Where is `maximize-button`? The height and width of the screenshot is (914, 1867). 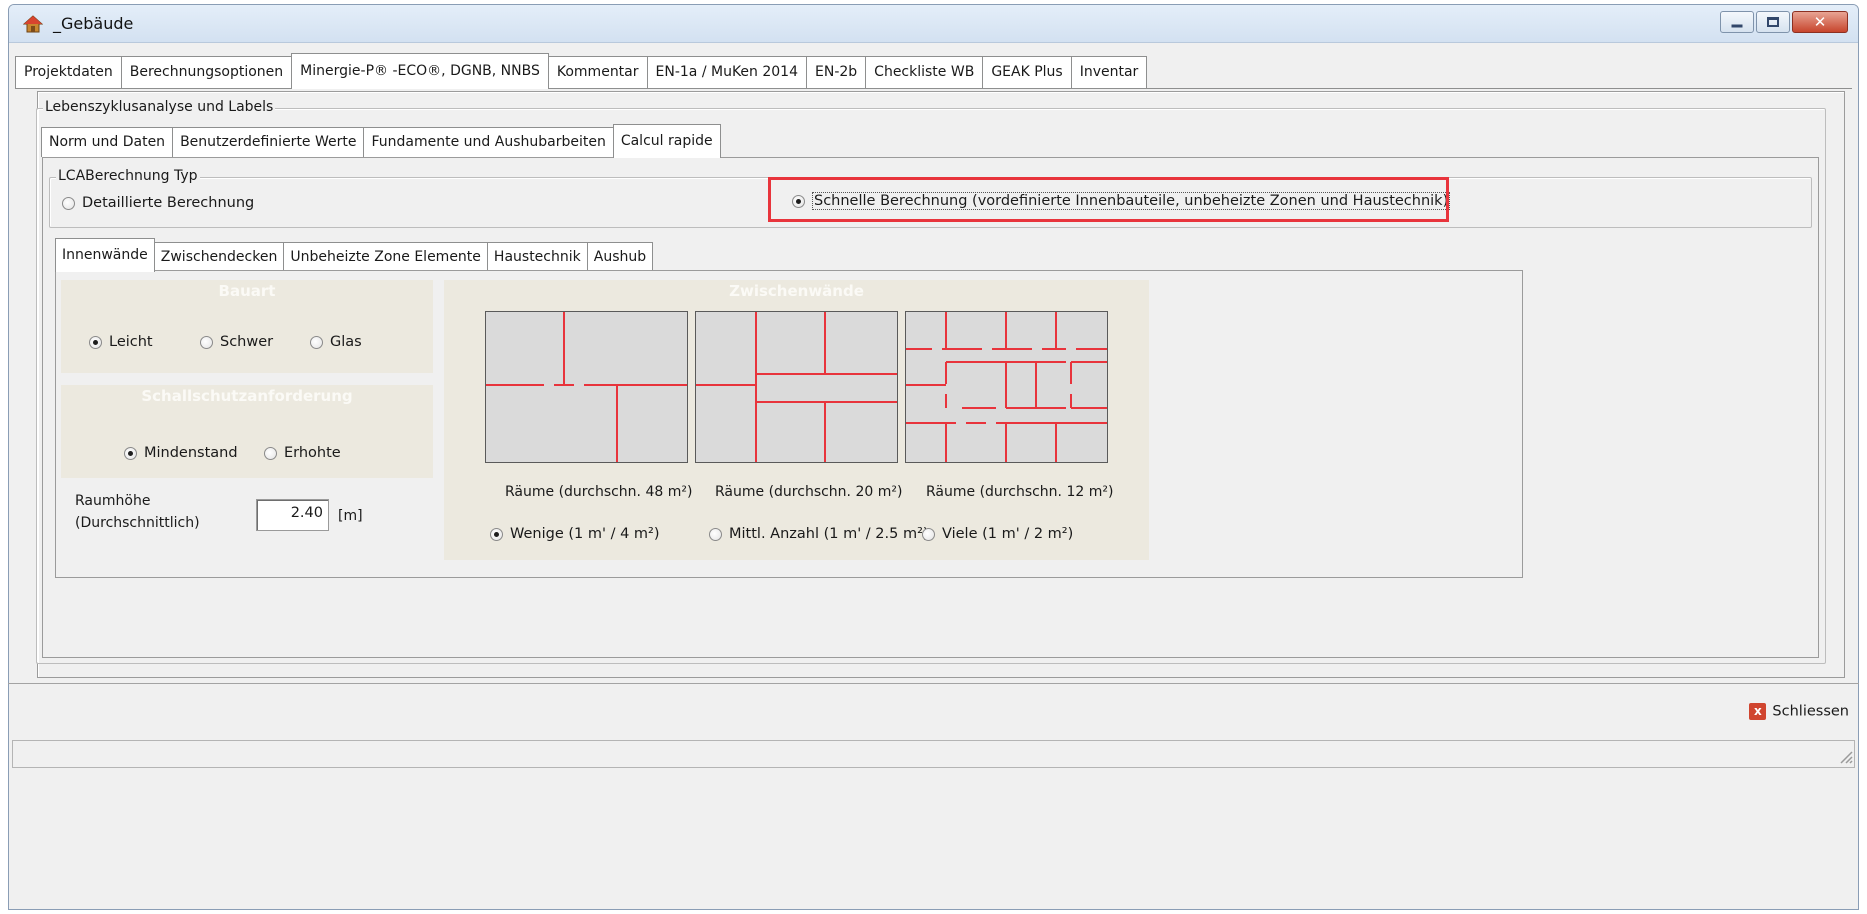
maximize-button is located at coordinates (1773, 22).